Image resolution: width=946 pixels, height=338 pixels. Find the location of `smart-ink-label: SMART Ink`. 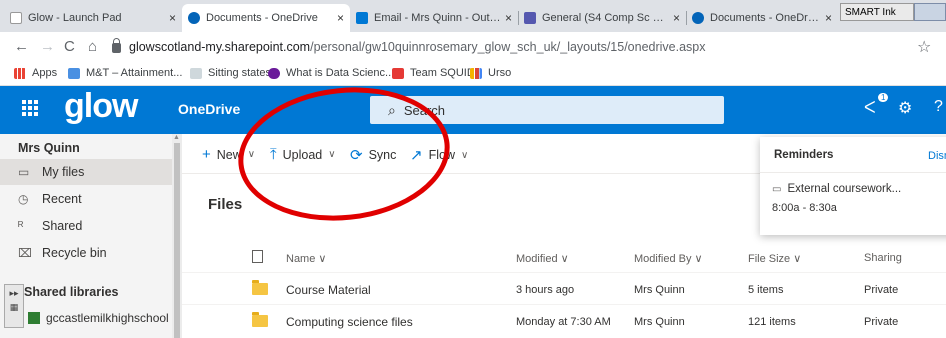

smart-ink-label: SMART Ink is located at coordinates (870, 12).